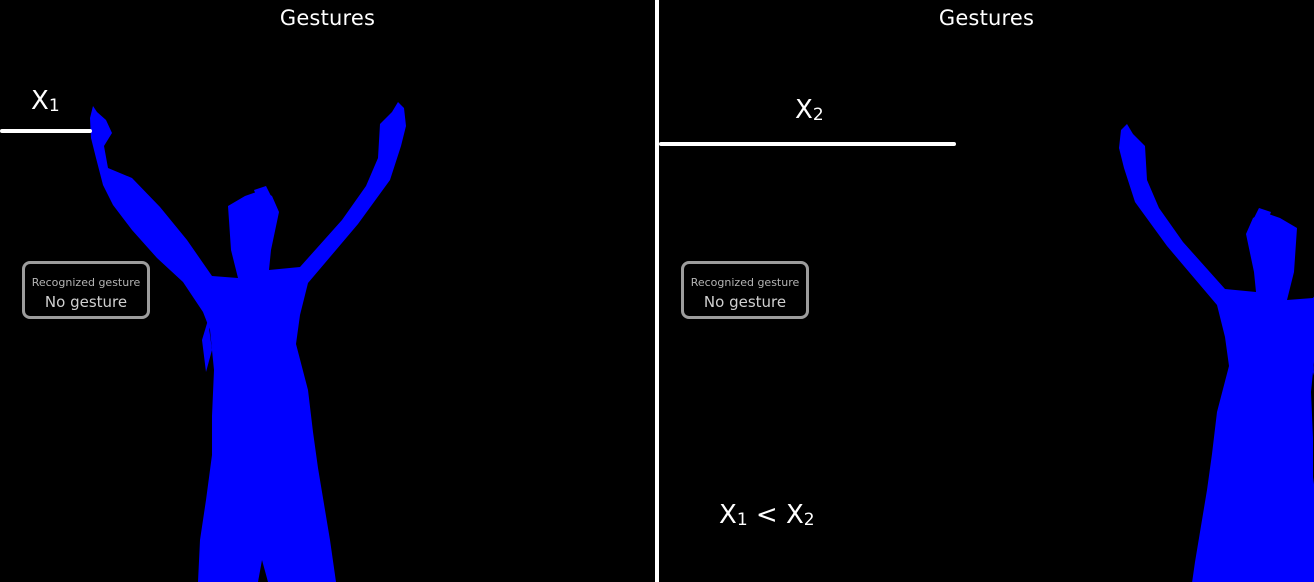  I want to click on marker-subscript: 1, so click(54, 106).